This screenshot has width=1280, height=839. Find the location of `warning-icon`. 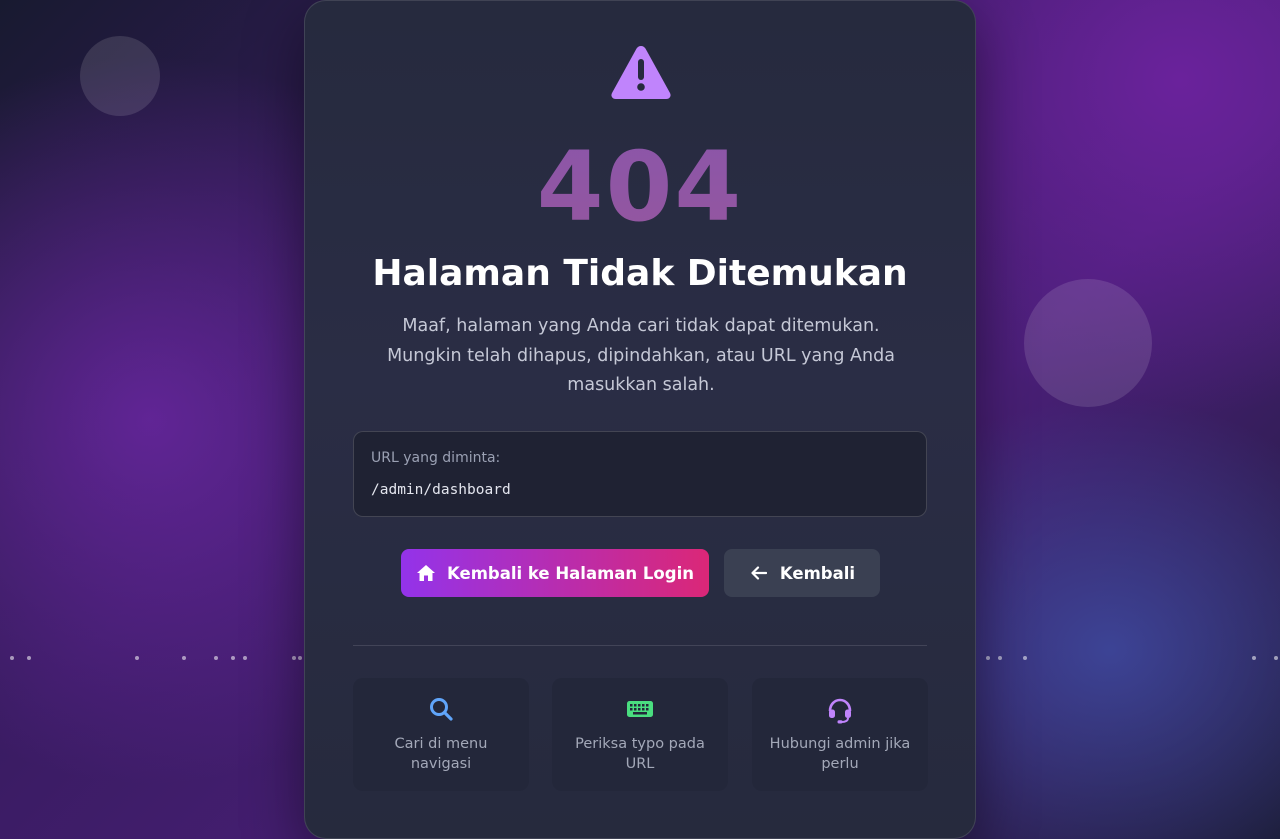

warning-icon is located at coordinates (641, 72).